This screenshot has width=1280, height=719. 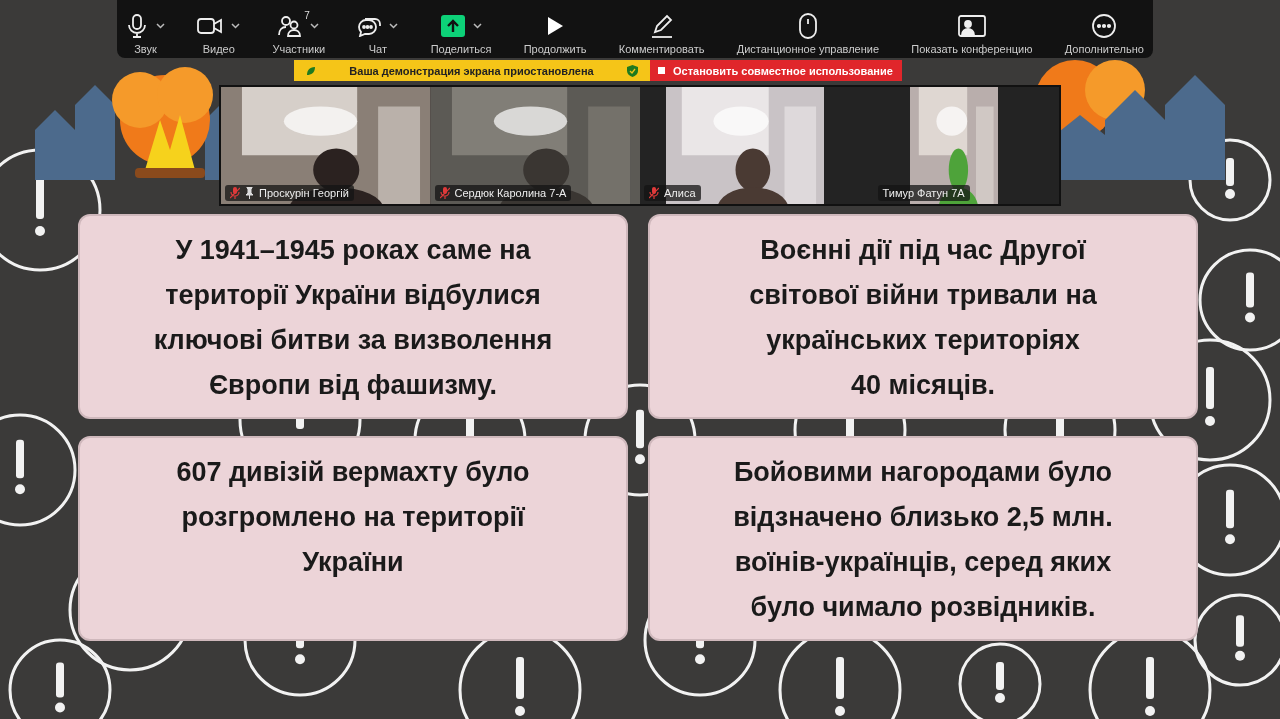 What do you see at coordinates (661, 26) in the screenshot?
I see `pencil-icon` at bounding box center [661, 26].